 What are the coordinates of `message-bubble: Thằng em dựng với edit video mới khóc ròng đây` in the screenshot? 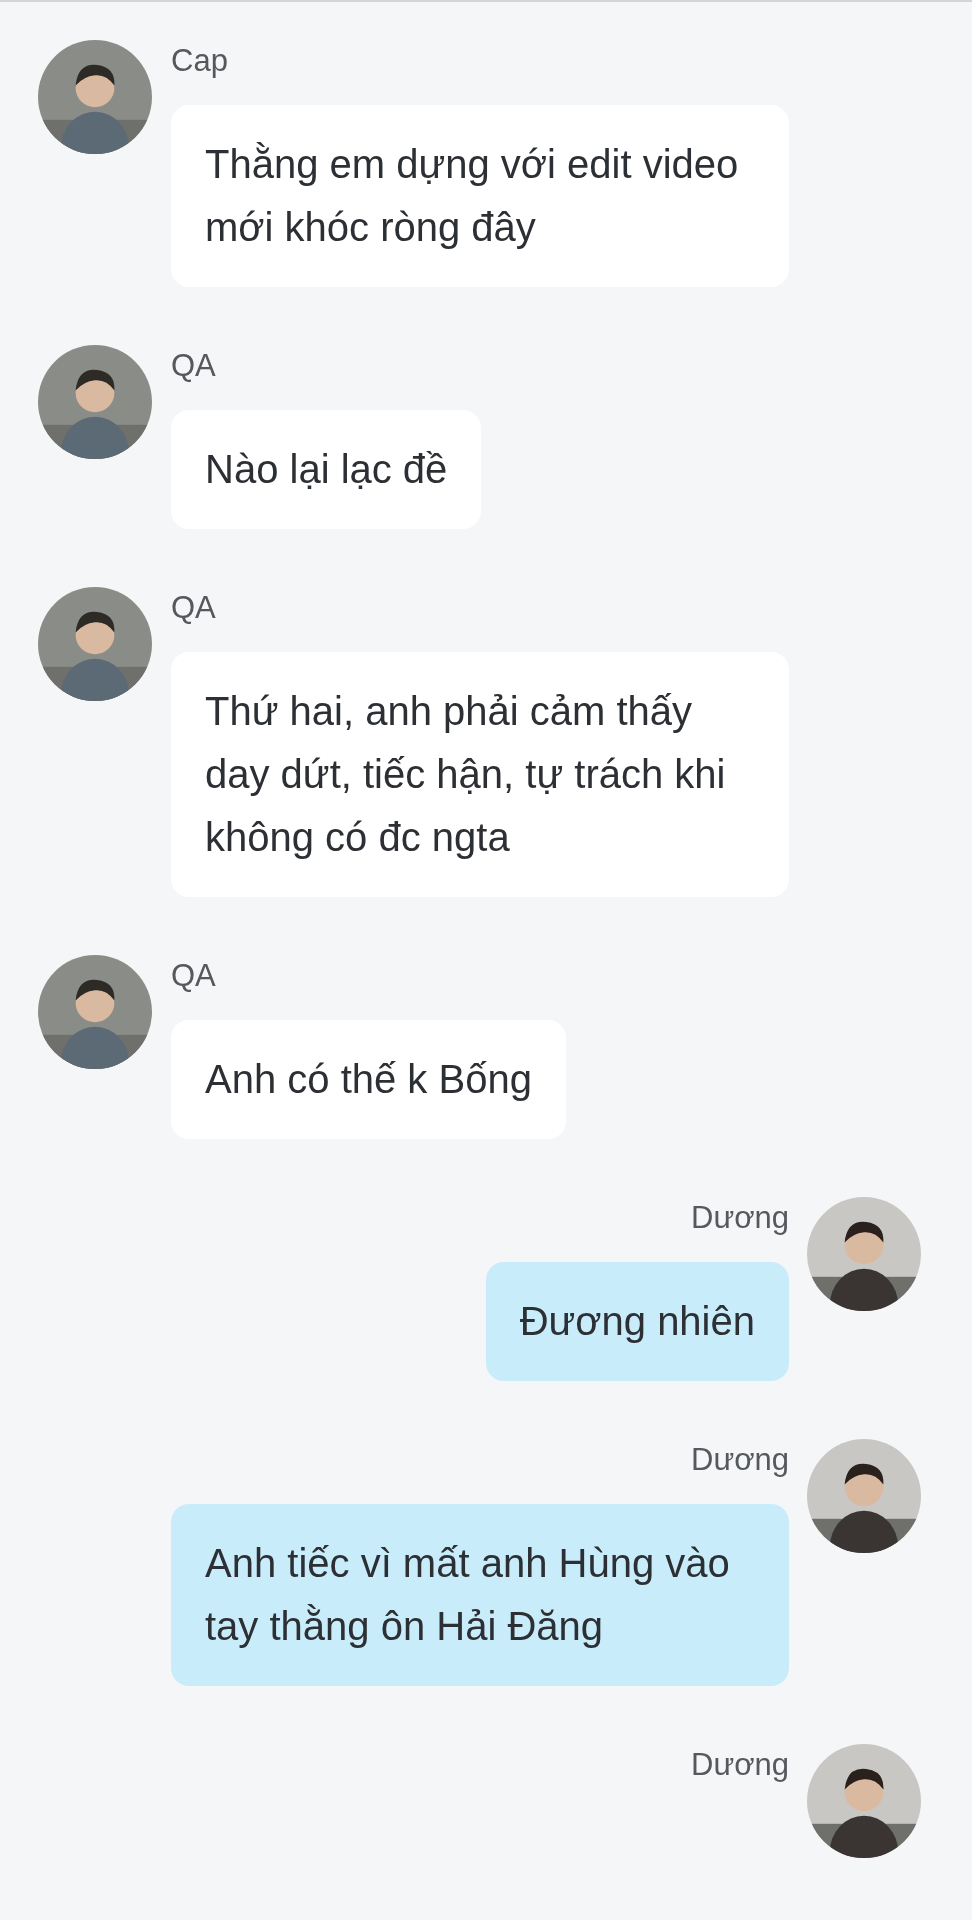 It's located at (480, 196).